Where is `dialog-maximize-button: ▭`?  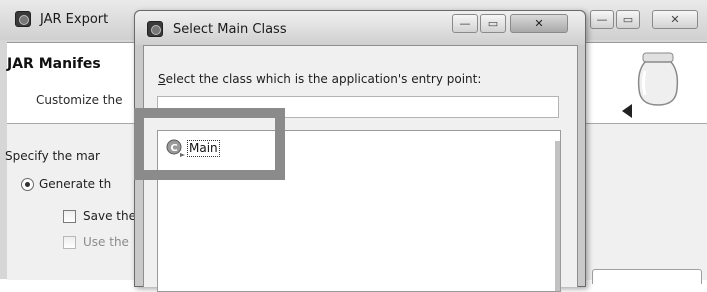 dialog-maximize-button: ▭ is located at coordinates (493, 23).